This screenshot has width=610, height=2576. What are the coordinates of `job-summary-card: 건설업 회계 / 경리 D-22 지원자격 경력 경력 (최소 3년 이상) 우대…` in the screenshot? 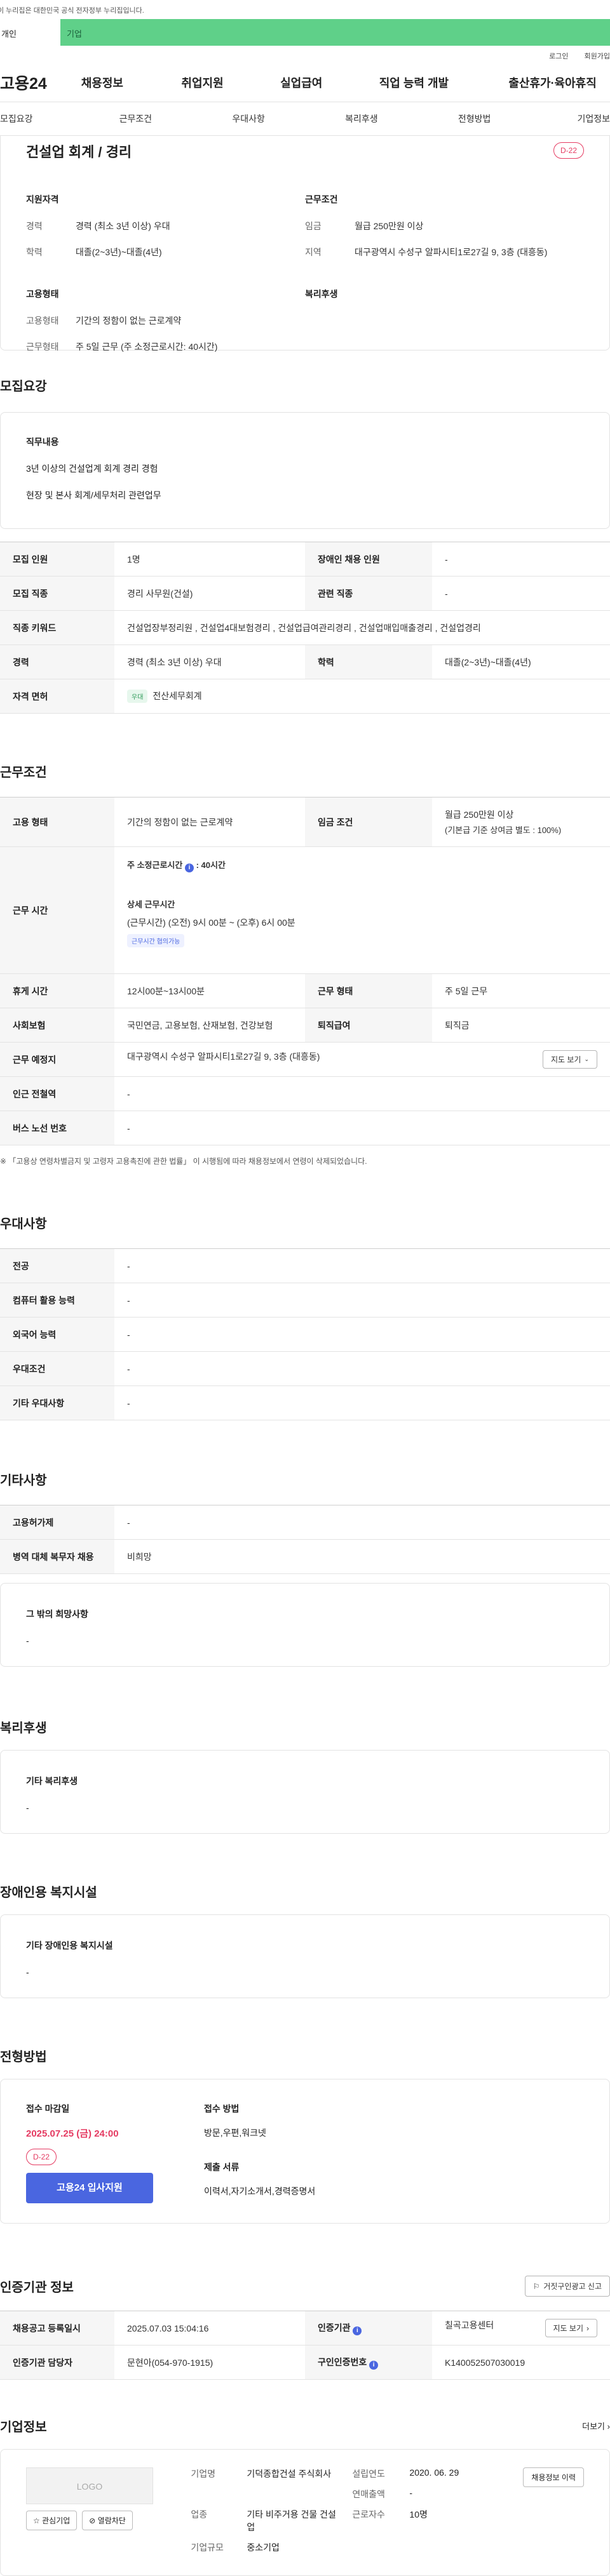 It's located at (305, 244).